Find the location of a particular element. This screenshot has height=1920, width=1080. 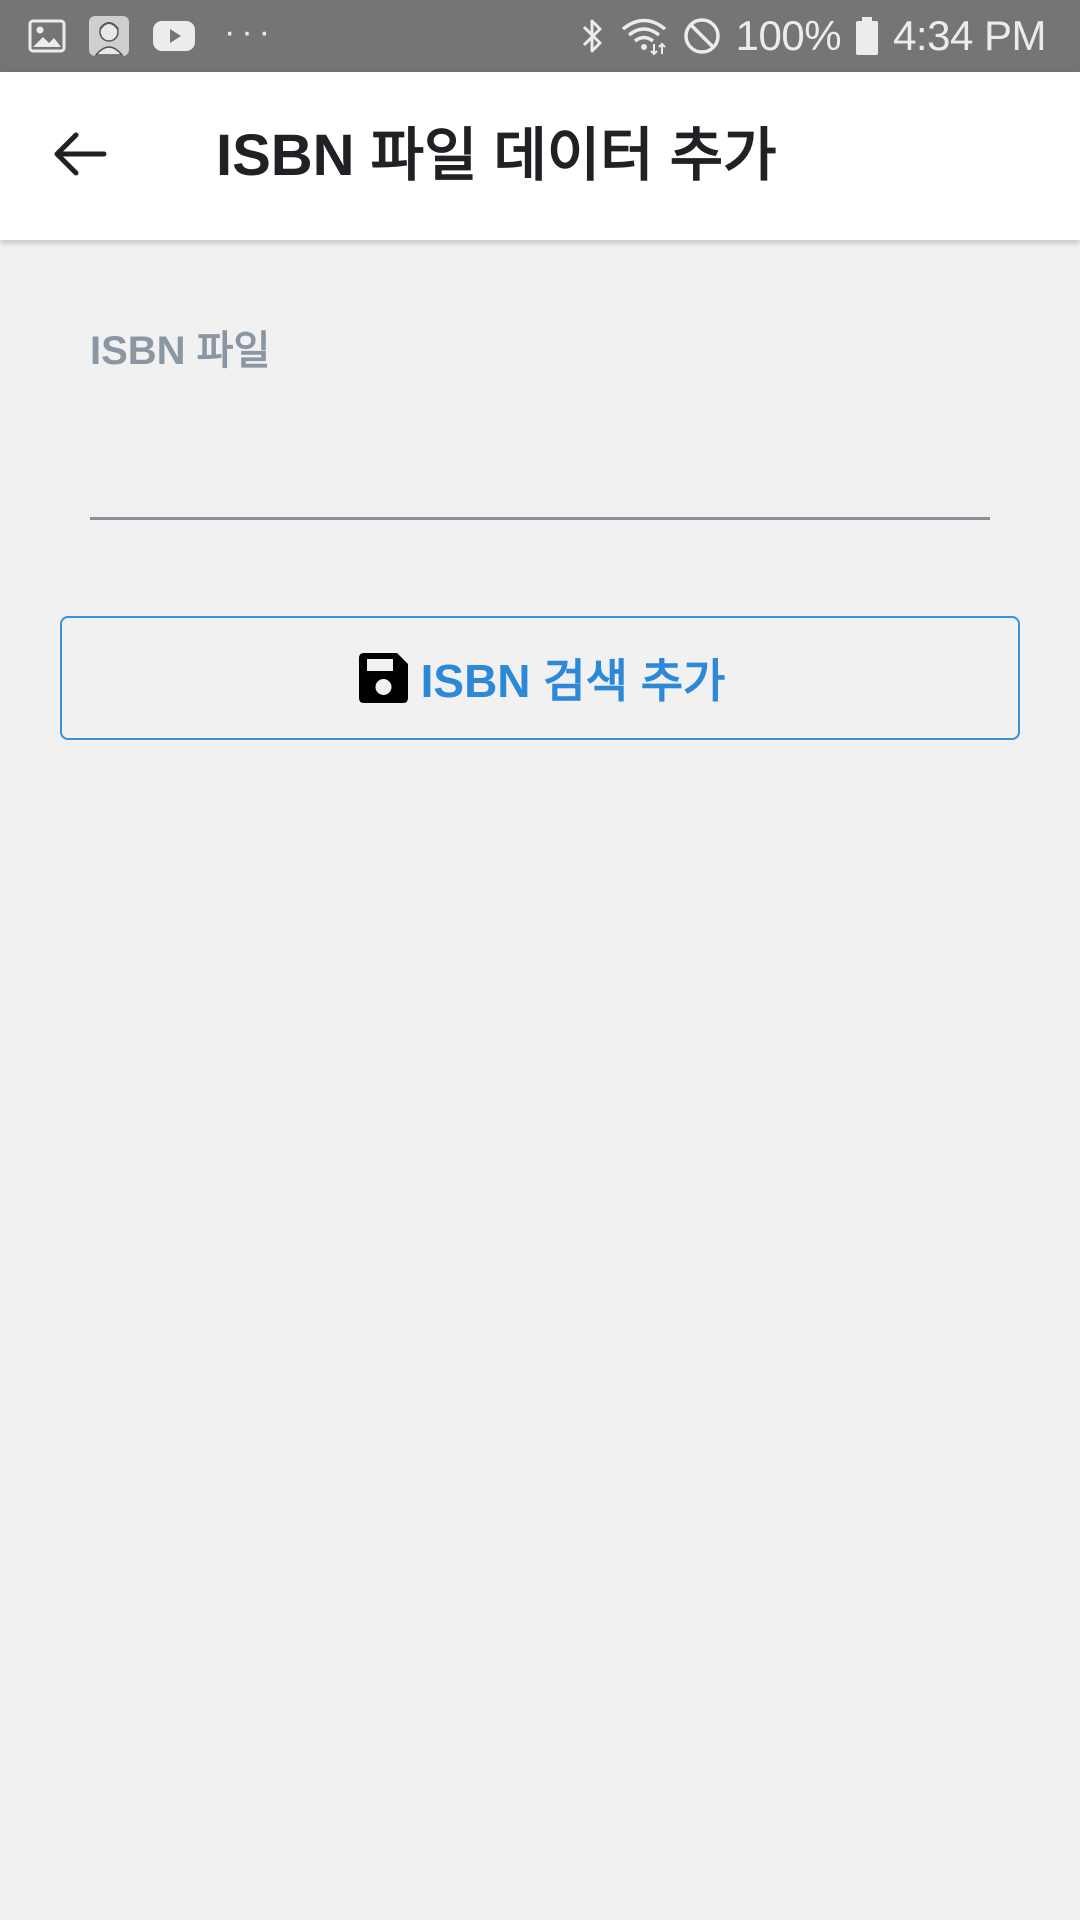

app-bar: ISBN 파일 데이터 추가 is located at coordinates (540, 156).